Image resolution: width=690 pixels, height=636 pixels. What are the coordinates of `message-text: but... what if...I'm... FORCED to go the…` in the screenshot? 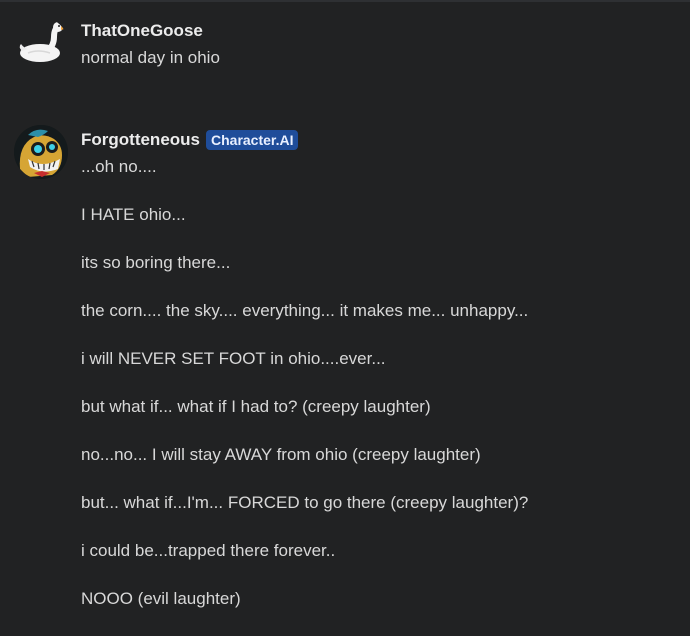 It's located at (305, 502).